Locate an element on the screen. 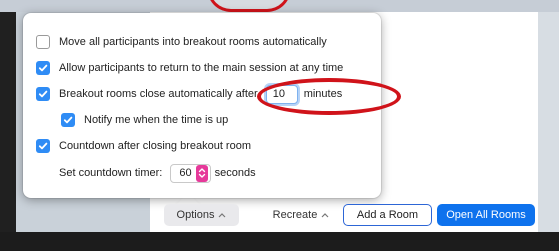 The image size is (559, 251). countdown-timer-label: Set countdown timer: is located at coordinates (111, 173).